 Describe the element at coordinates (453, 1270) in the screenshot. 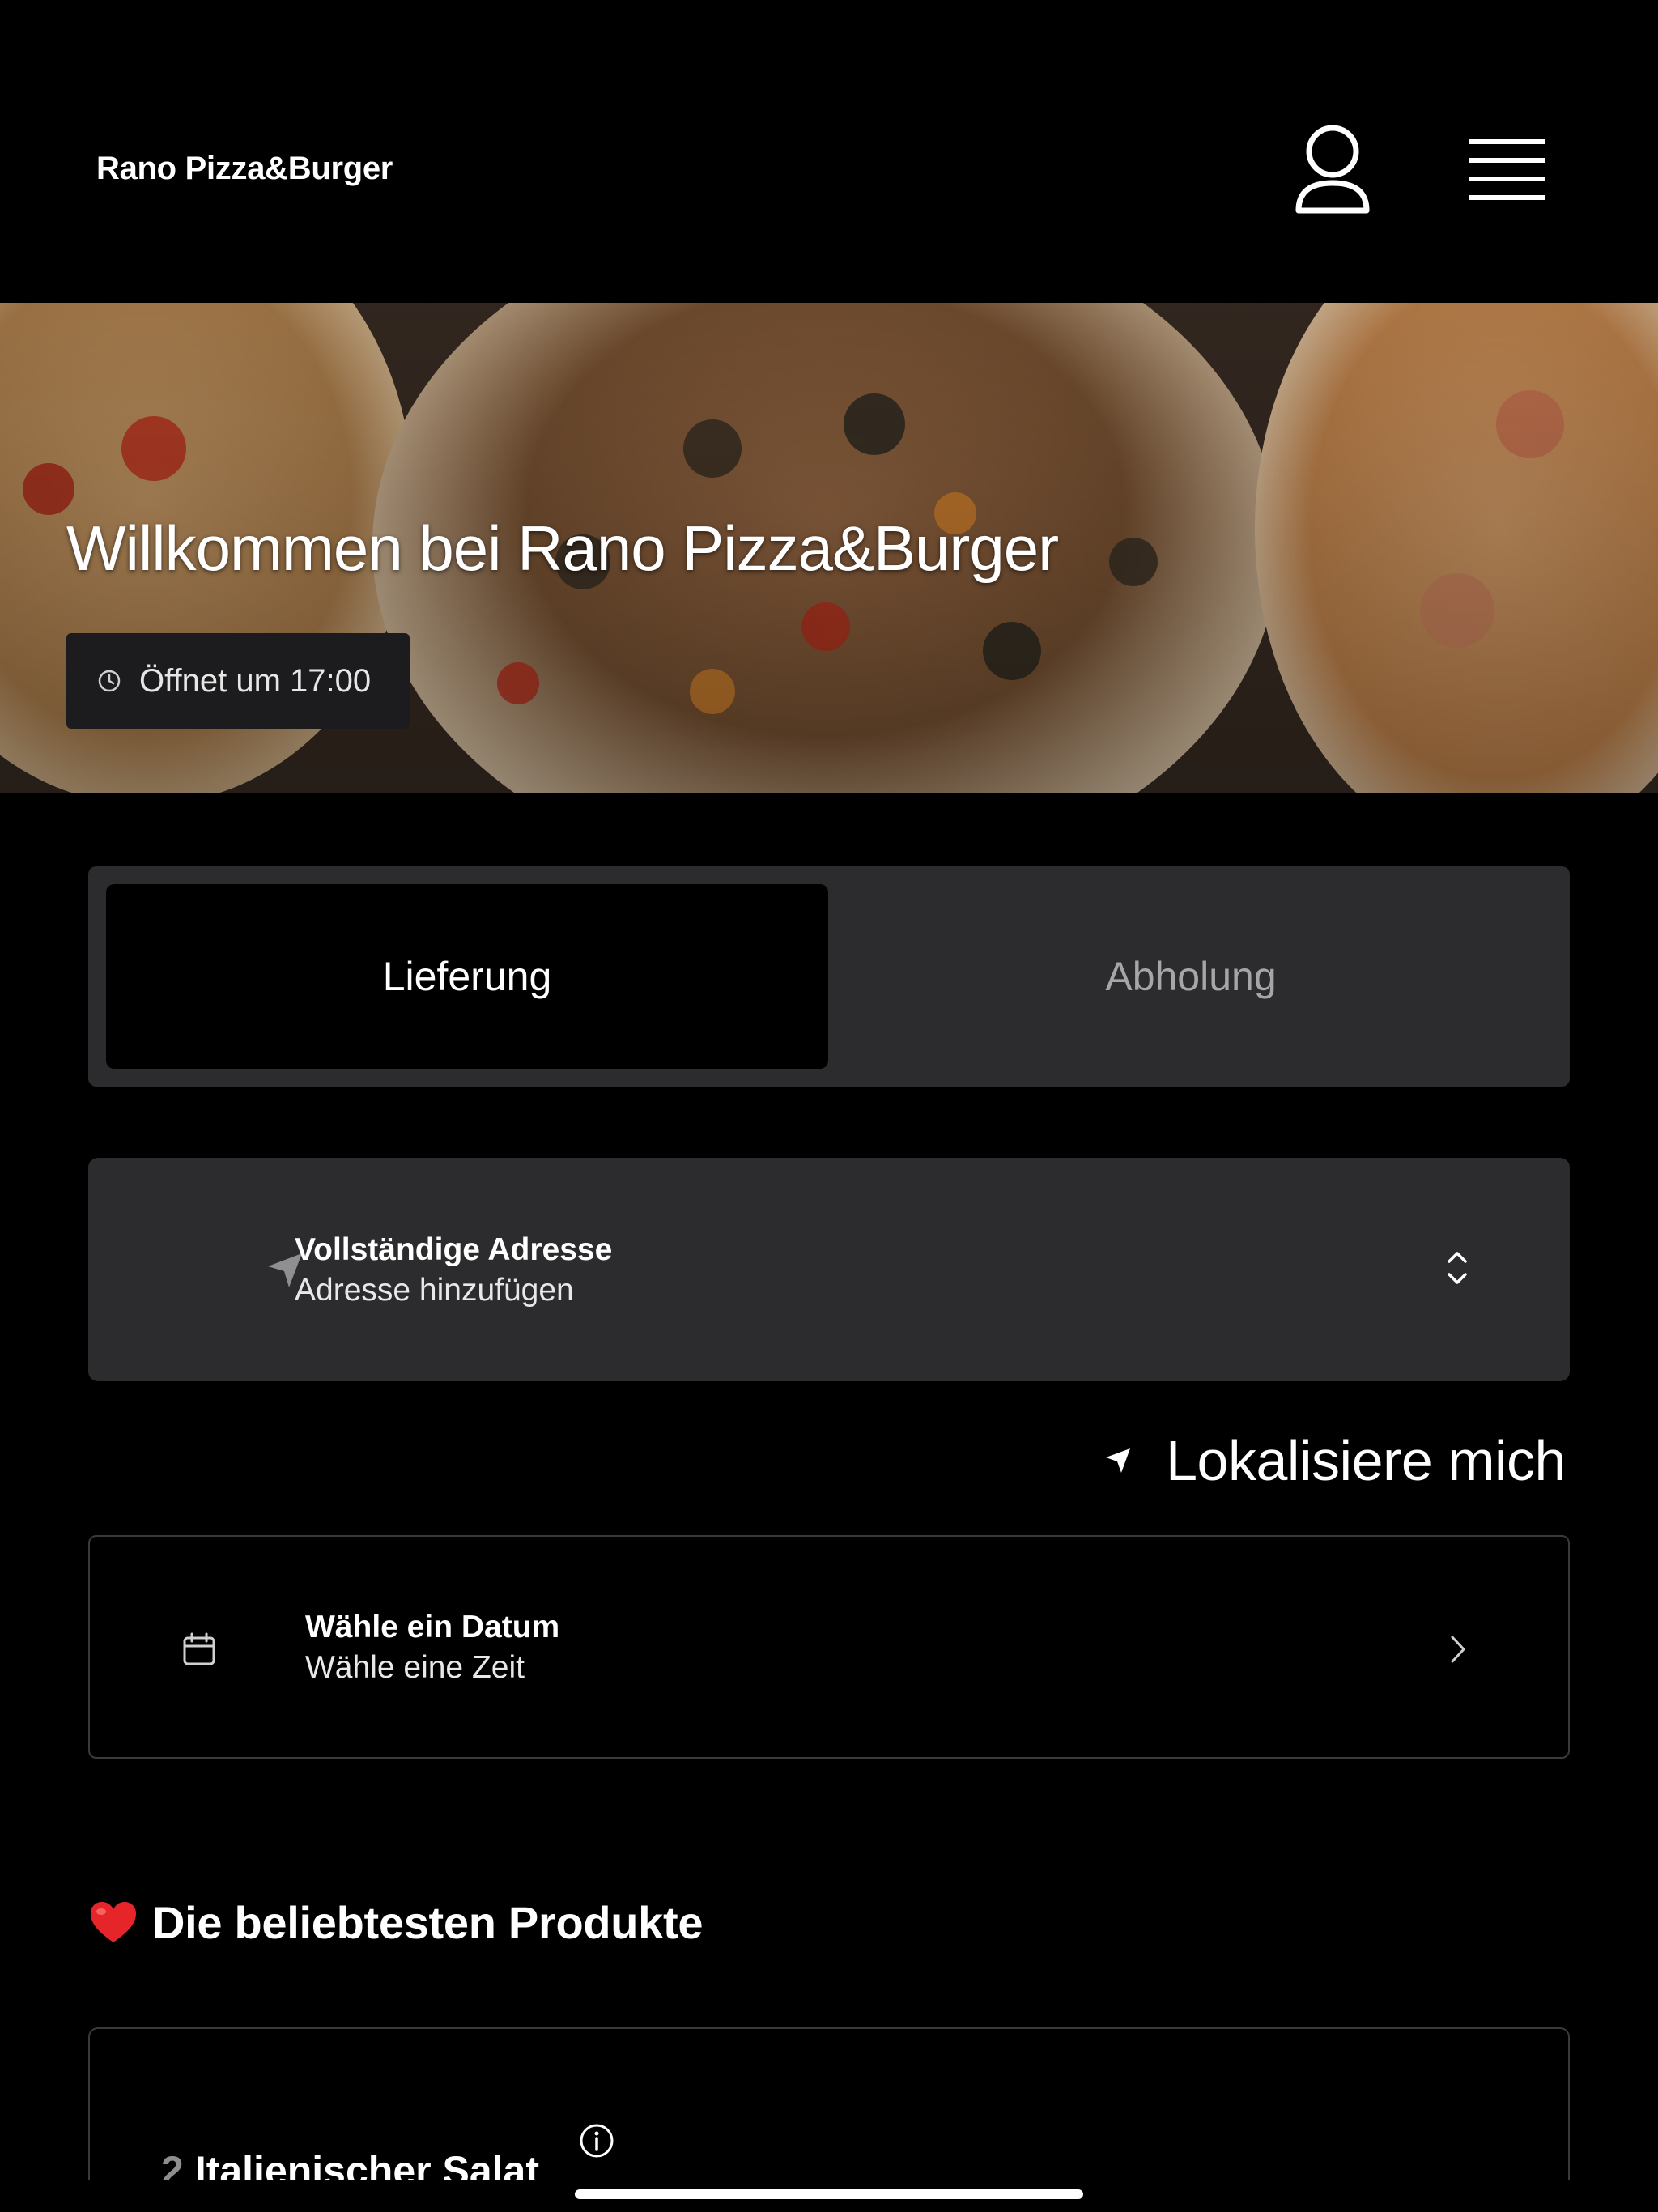

I see `address-text: Vollständige Adresse Adresse hinzufügen` at that location.